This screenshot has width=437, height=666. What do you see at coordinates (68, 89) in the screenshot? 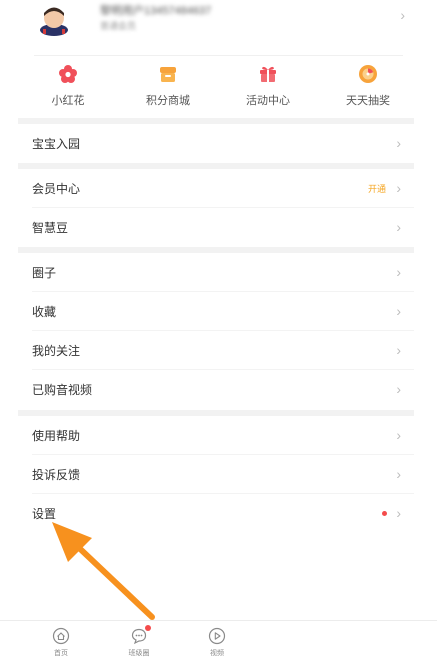
I see `quick-action-flower: 小红花` at bounding box center [68, 89].